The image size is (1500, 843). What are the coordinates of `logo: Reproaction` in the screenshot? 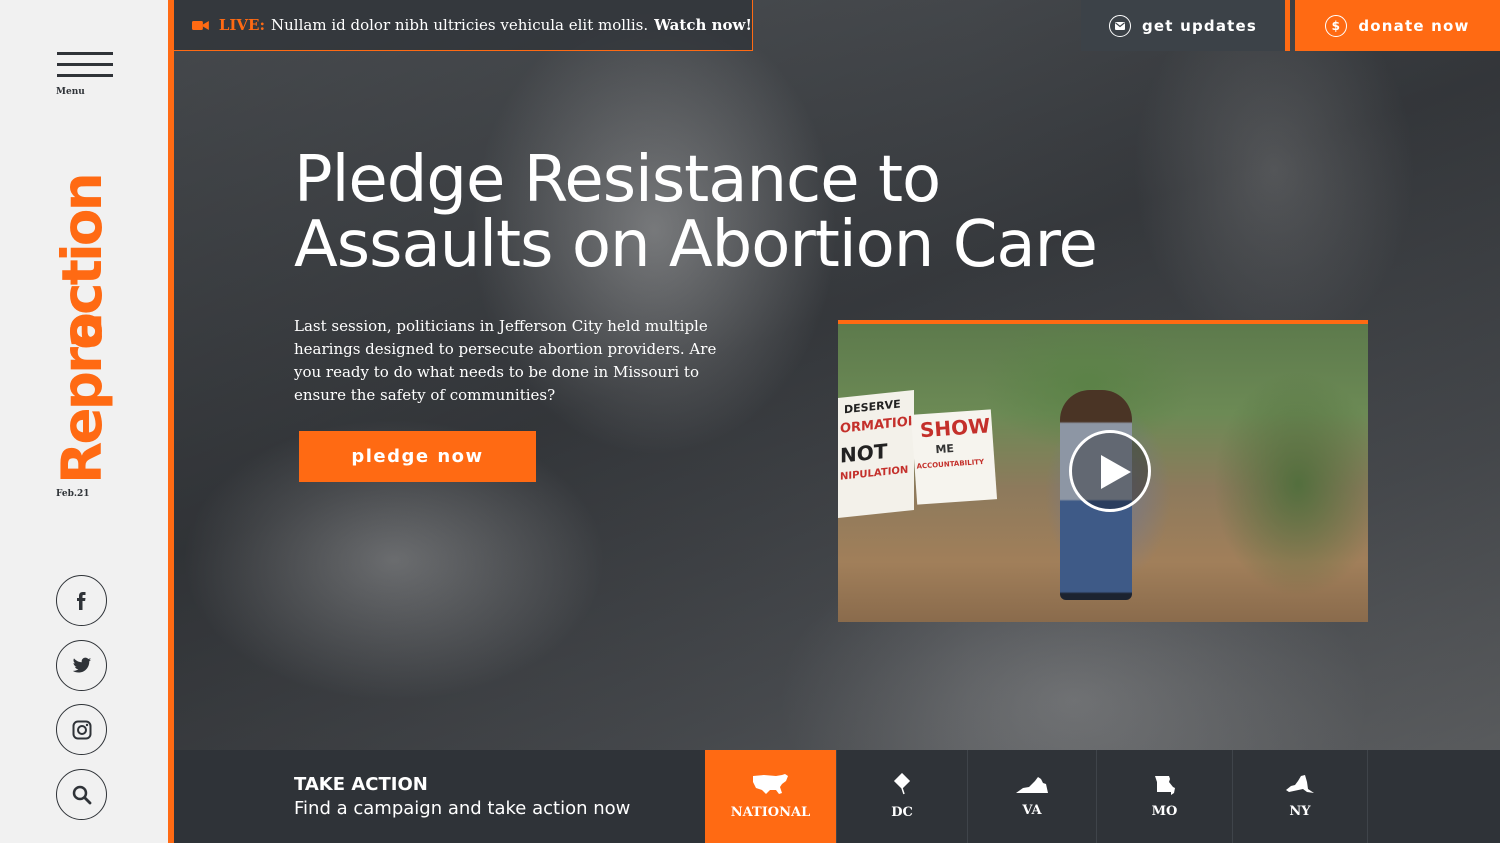 It's located at (82, 314).